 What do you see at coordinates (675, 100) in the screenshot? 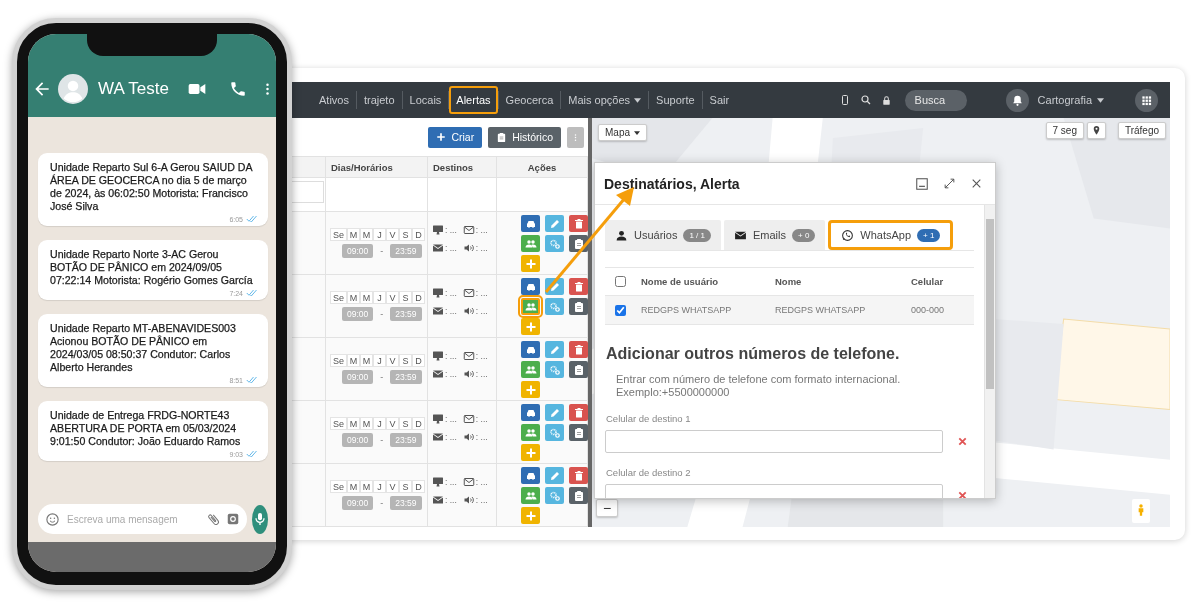
I see `nav-link: Suporte` at bounding box center [675, 100].